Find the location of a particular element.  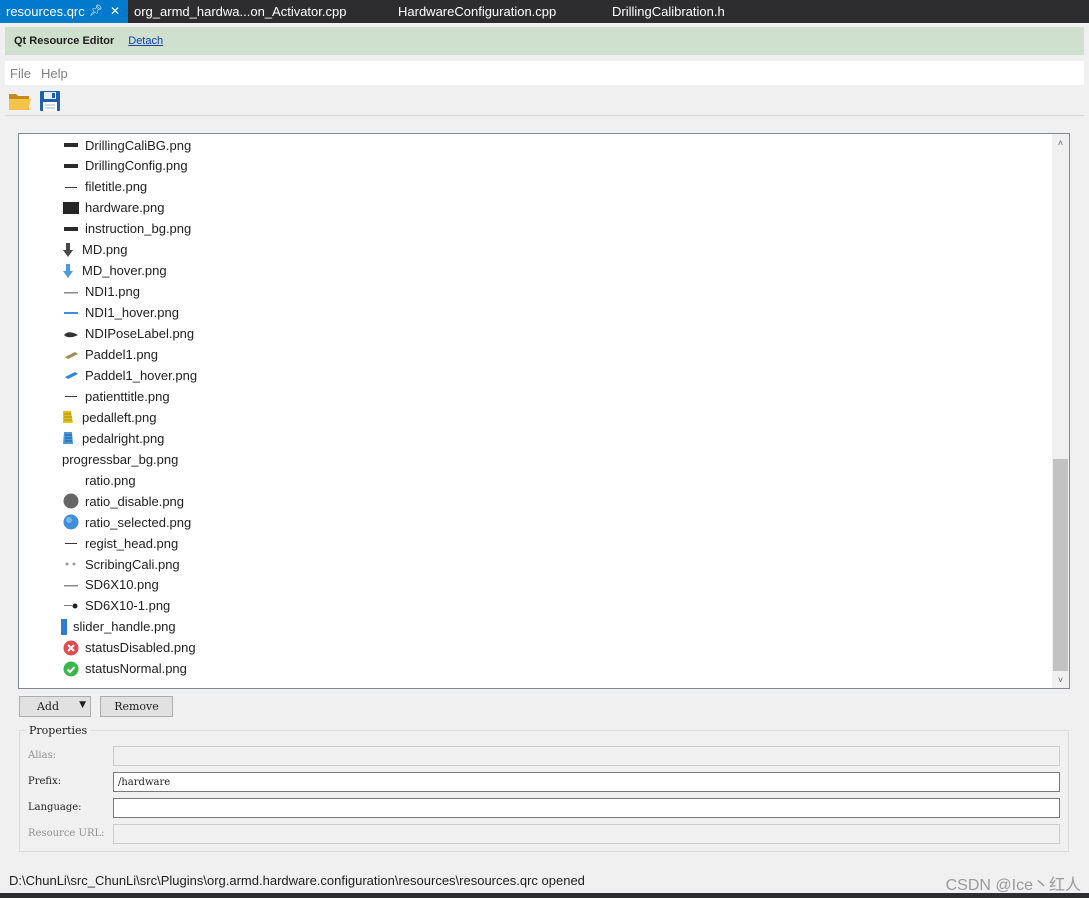

resource-file-item: SD6X10-1.png is located at coordinates (116, 606).